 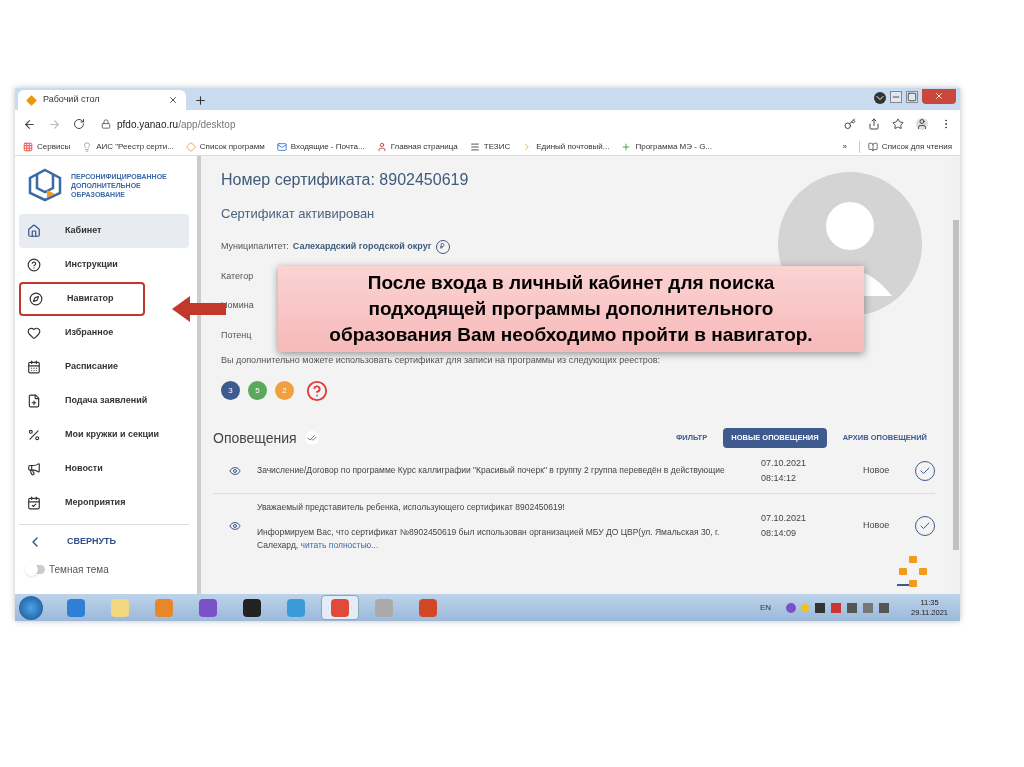 What do you see at coordinates (237, 276) in the screenshot?
I see `field-label: Категор` at bounding box center [237, 276].